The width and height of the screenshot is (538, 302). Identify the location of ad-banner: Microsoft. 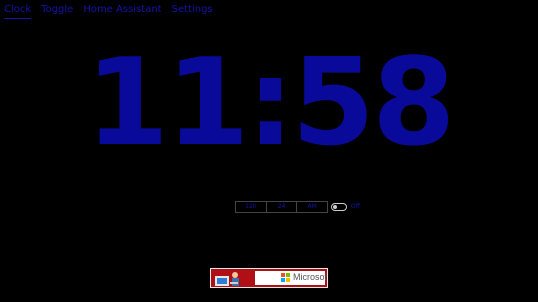
(269, 278).